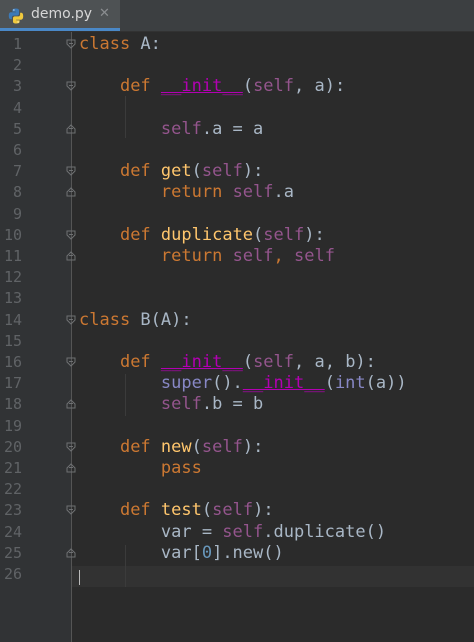  I want to click on code-line: class B(A):, so click(135, 320).